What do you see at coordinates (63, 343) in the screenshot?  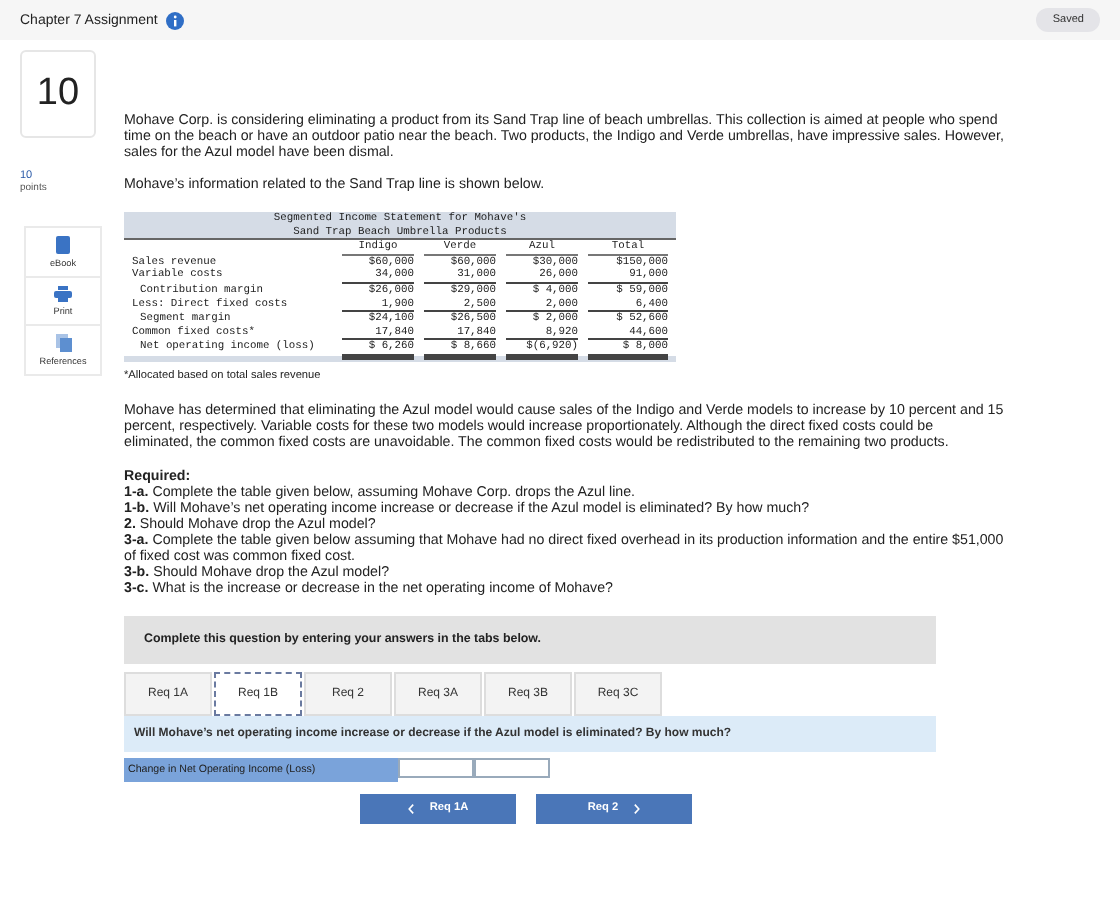 I see `documents-icon` at bounding box center [63, 343].